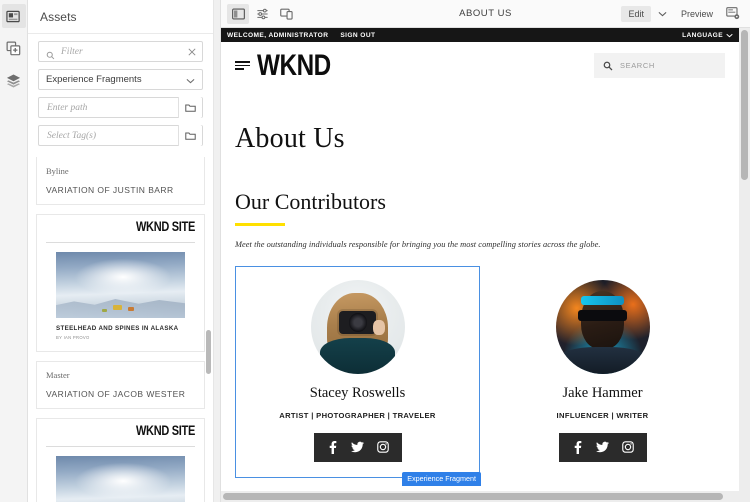 This screenshot has height=502, width=750. What do you see at coordinates (659, 65) in the screenshot?
I see `site-search-input: SEARCH` at bounding box center [659, 65].